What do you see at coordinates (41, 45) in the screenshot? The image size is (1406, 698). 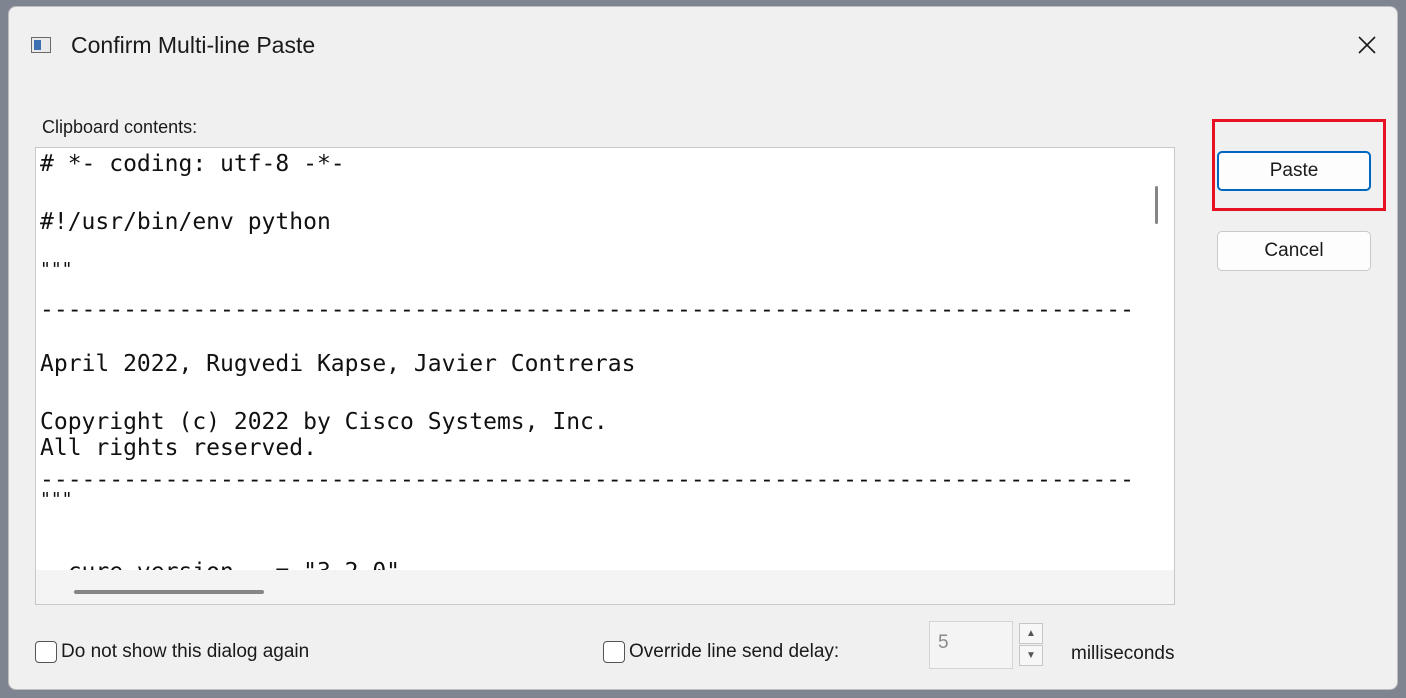 I see `app-icon` at bounding box center [41, 45].